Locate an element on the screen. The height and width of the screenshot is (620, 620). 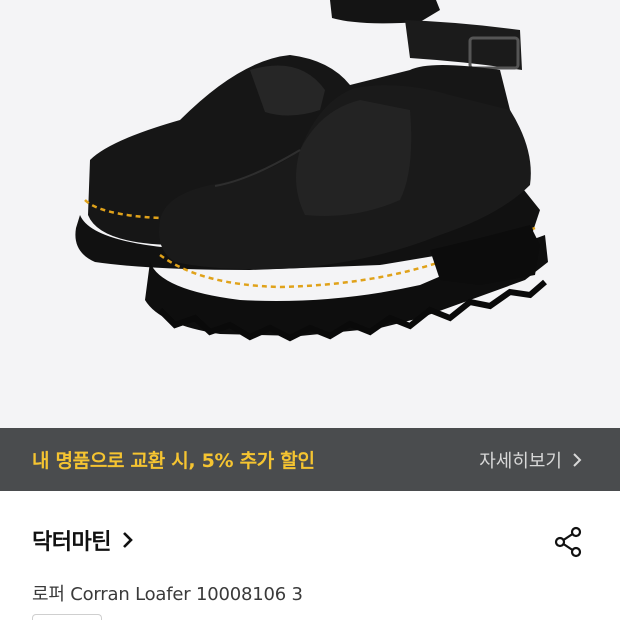
promo-text: 내 명품으로 교환 시, 5% 추가 할인 is located at coordinates (173, 461).